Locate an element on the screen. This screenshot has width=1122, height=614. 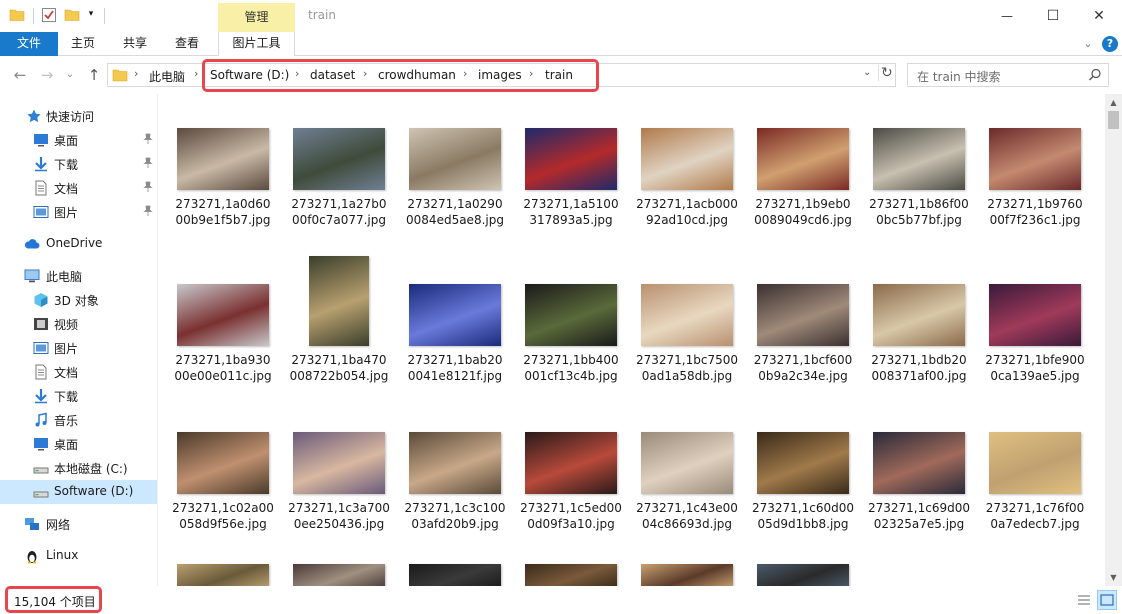
scroll-down-icon: ▼ is located at coordinates (1113, 577).